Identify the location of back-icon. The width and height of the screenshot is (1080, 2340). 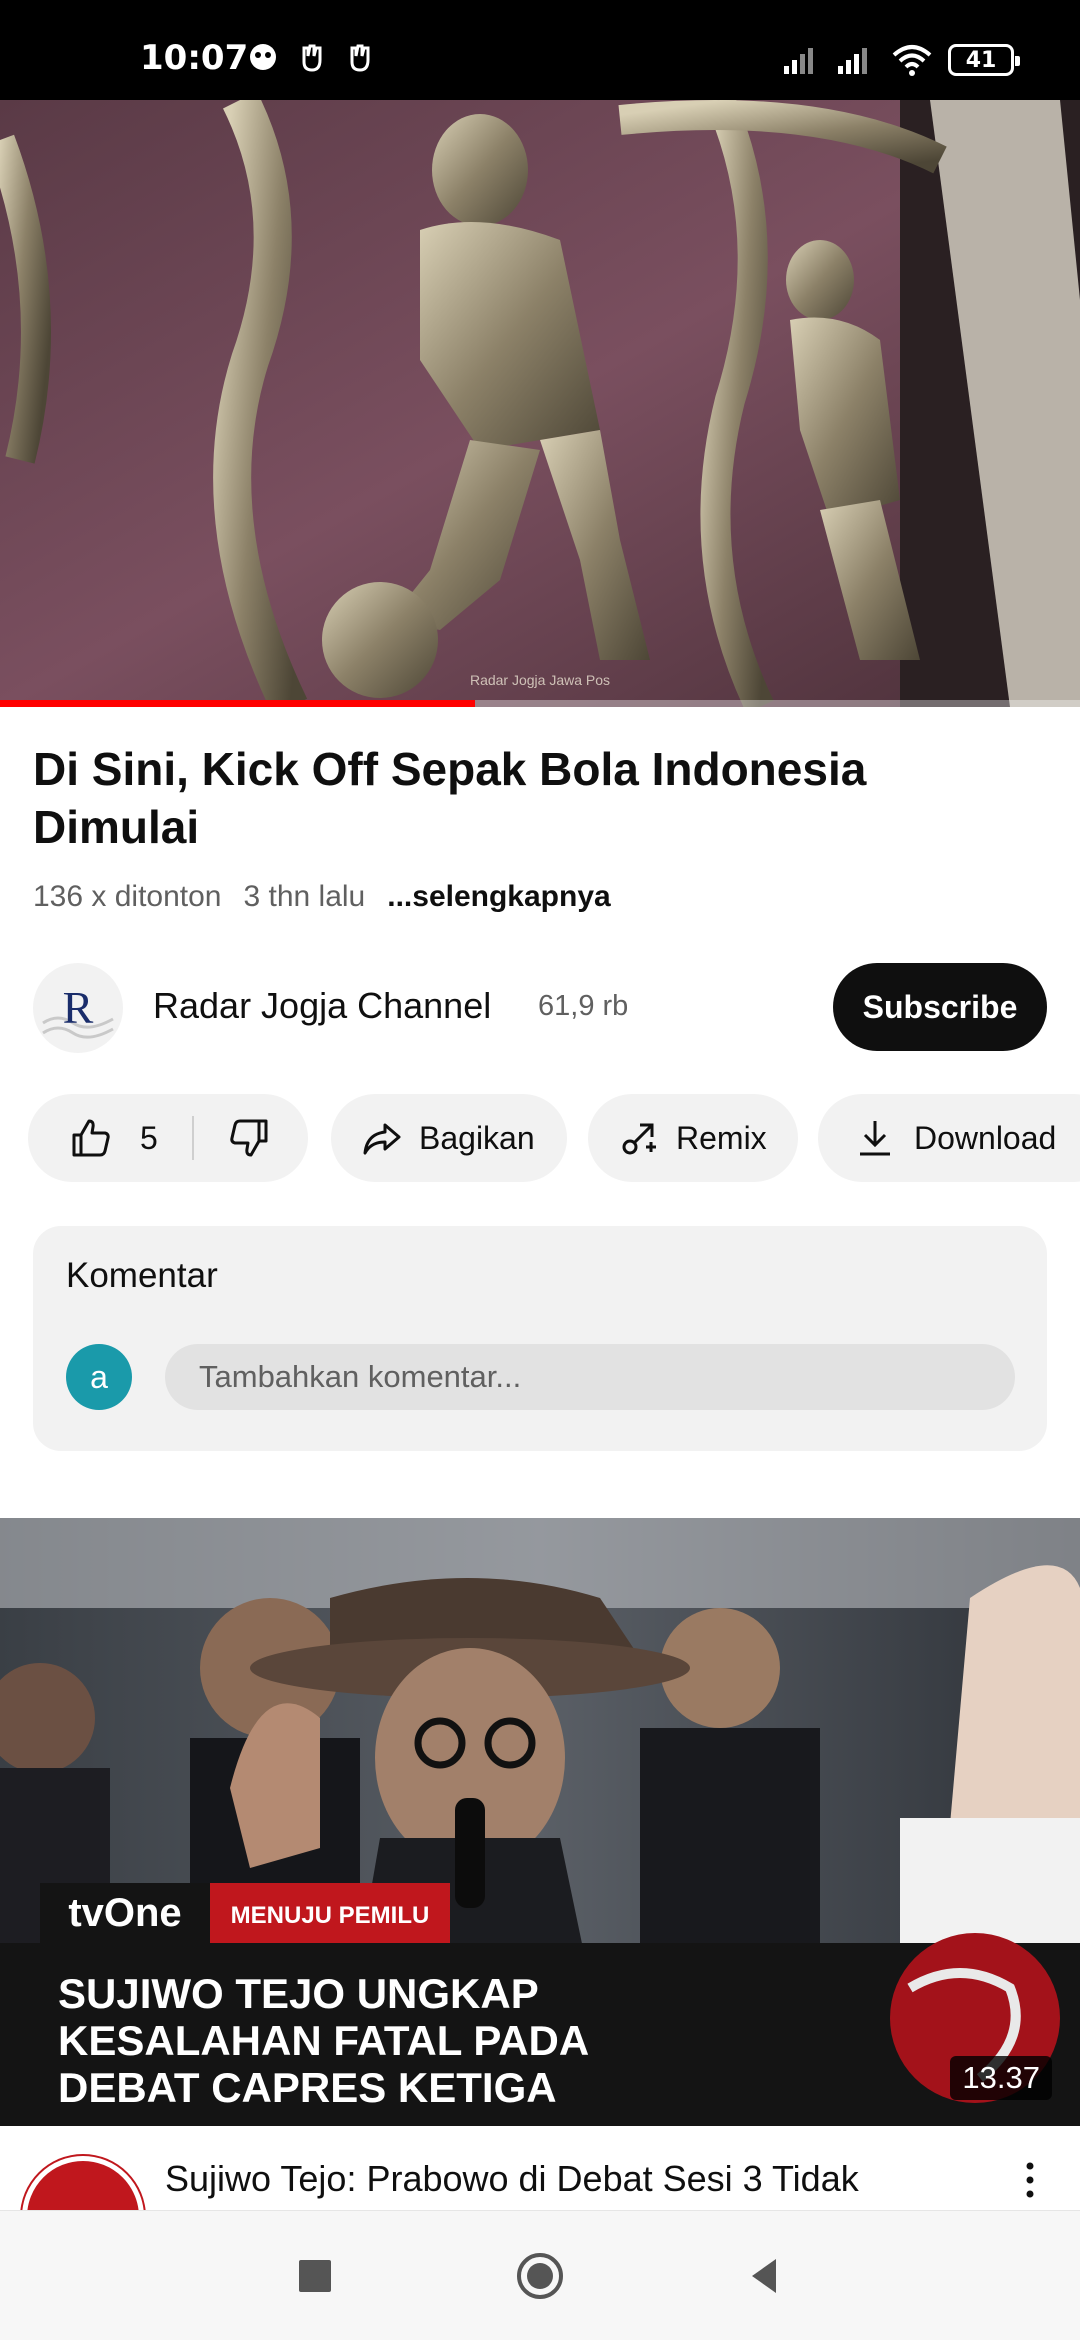
(765, 2276).